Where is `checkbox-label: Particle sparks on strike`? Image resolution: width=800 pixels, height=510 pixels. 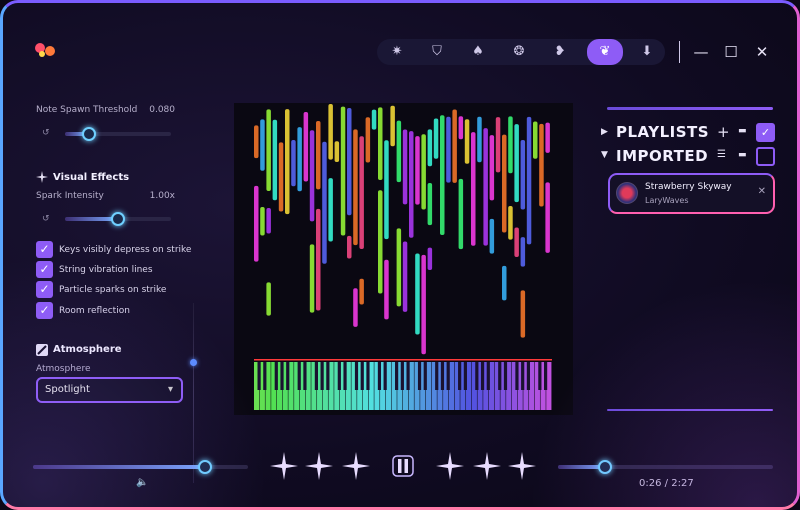 checkbox-label: Particle sparks on strike is located at coordinates (113, 290).